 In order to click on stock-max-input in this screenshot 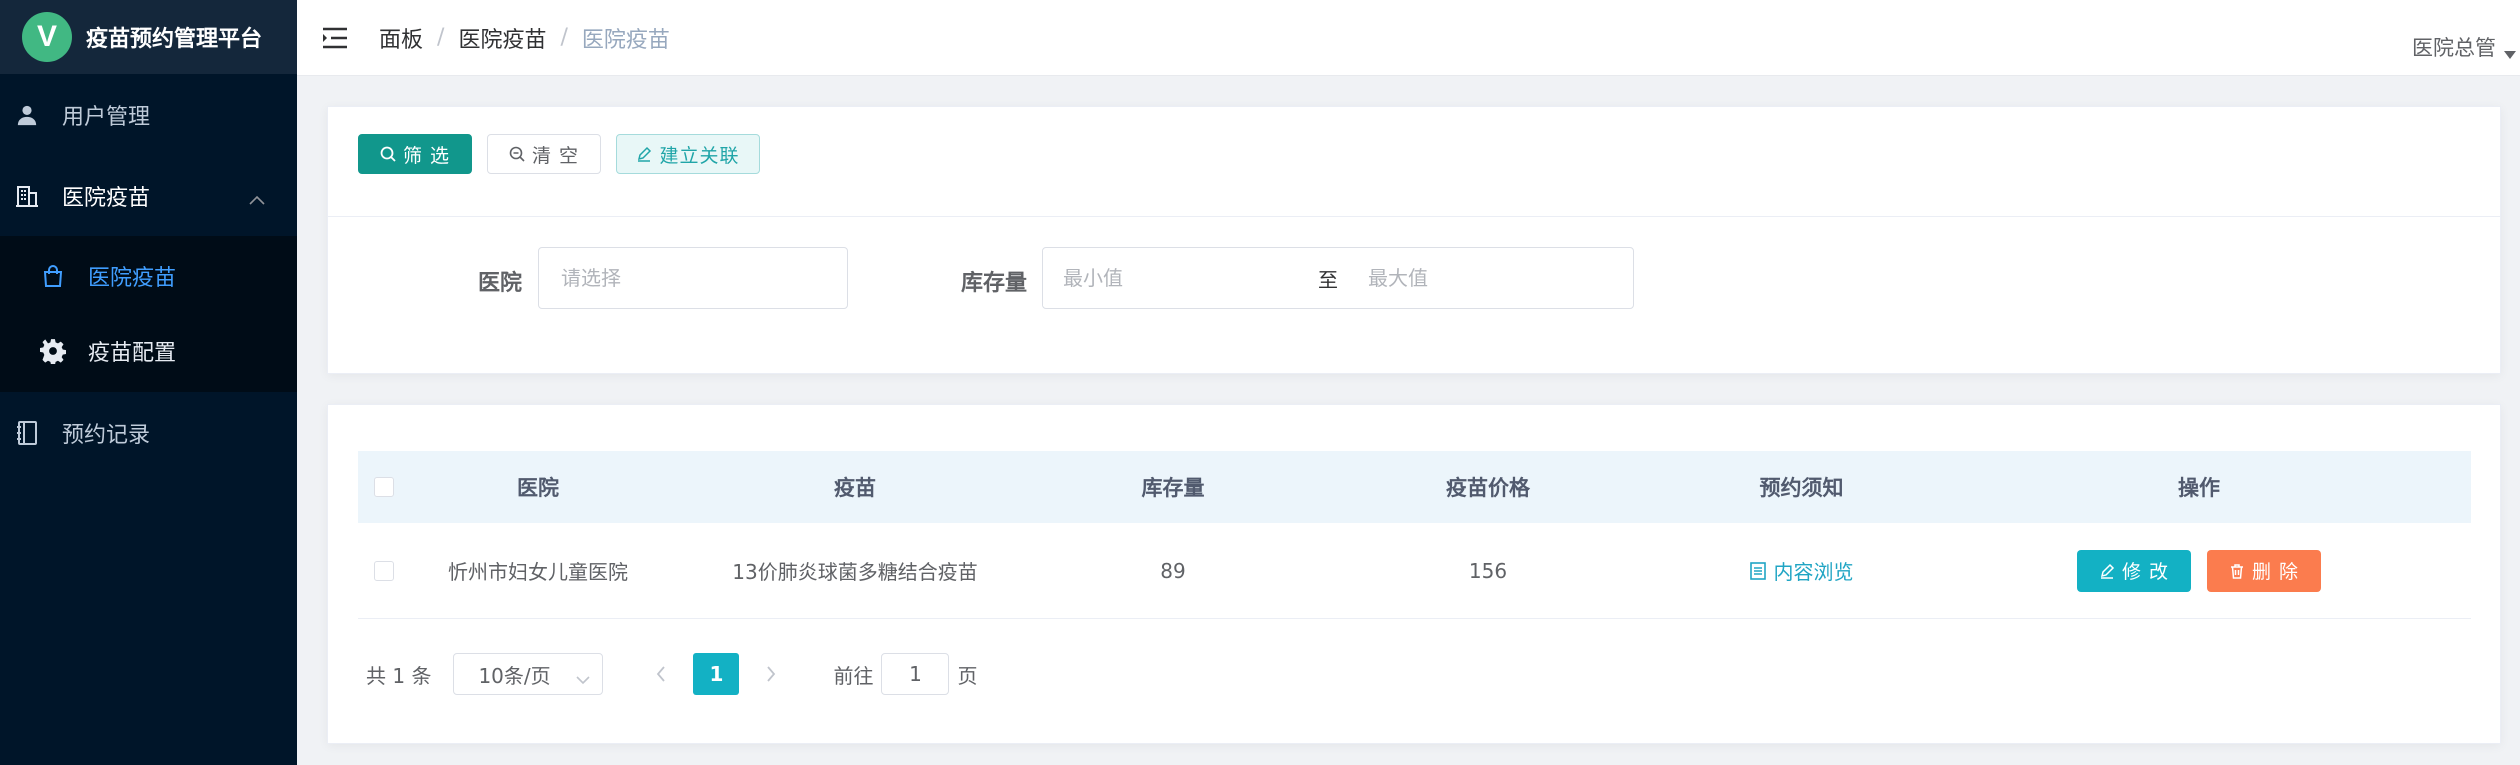, I will do `click(1480, 278)`.